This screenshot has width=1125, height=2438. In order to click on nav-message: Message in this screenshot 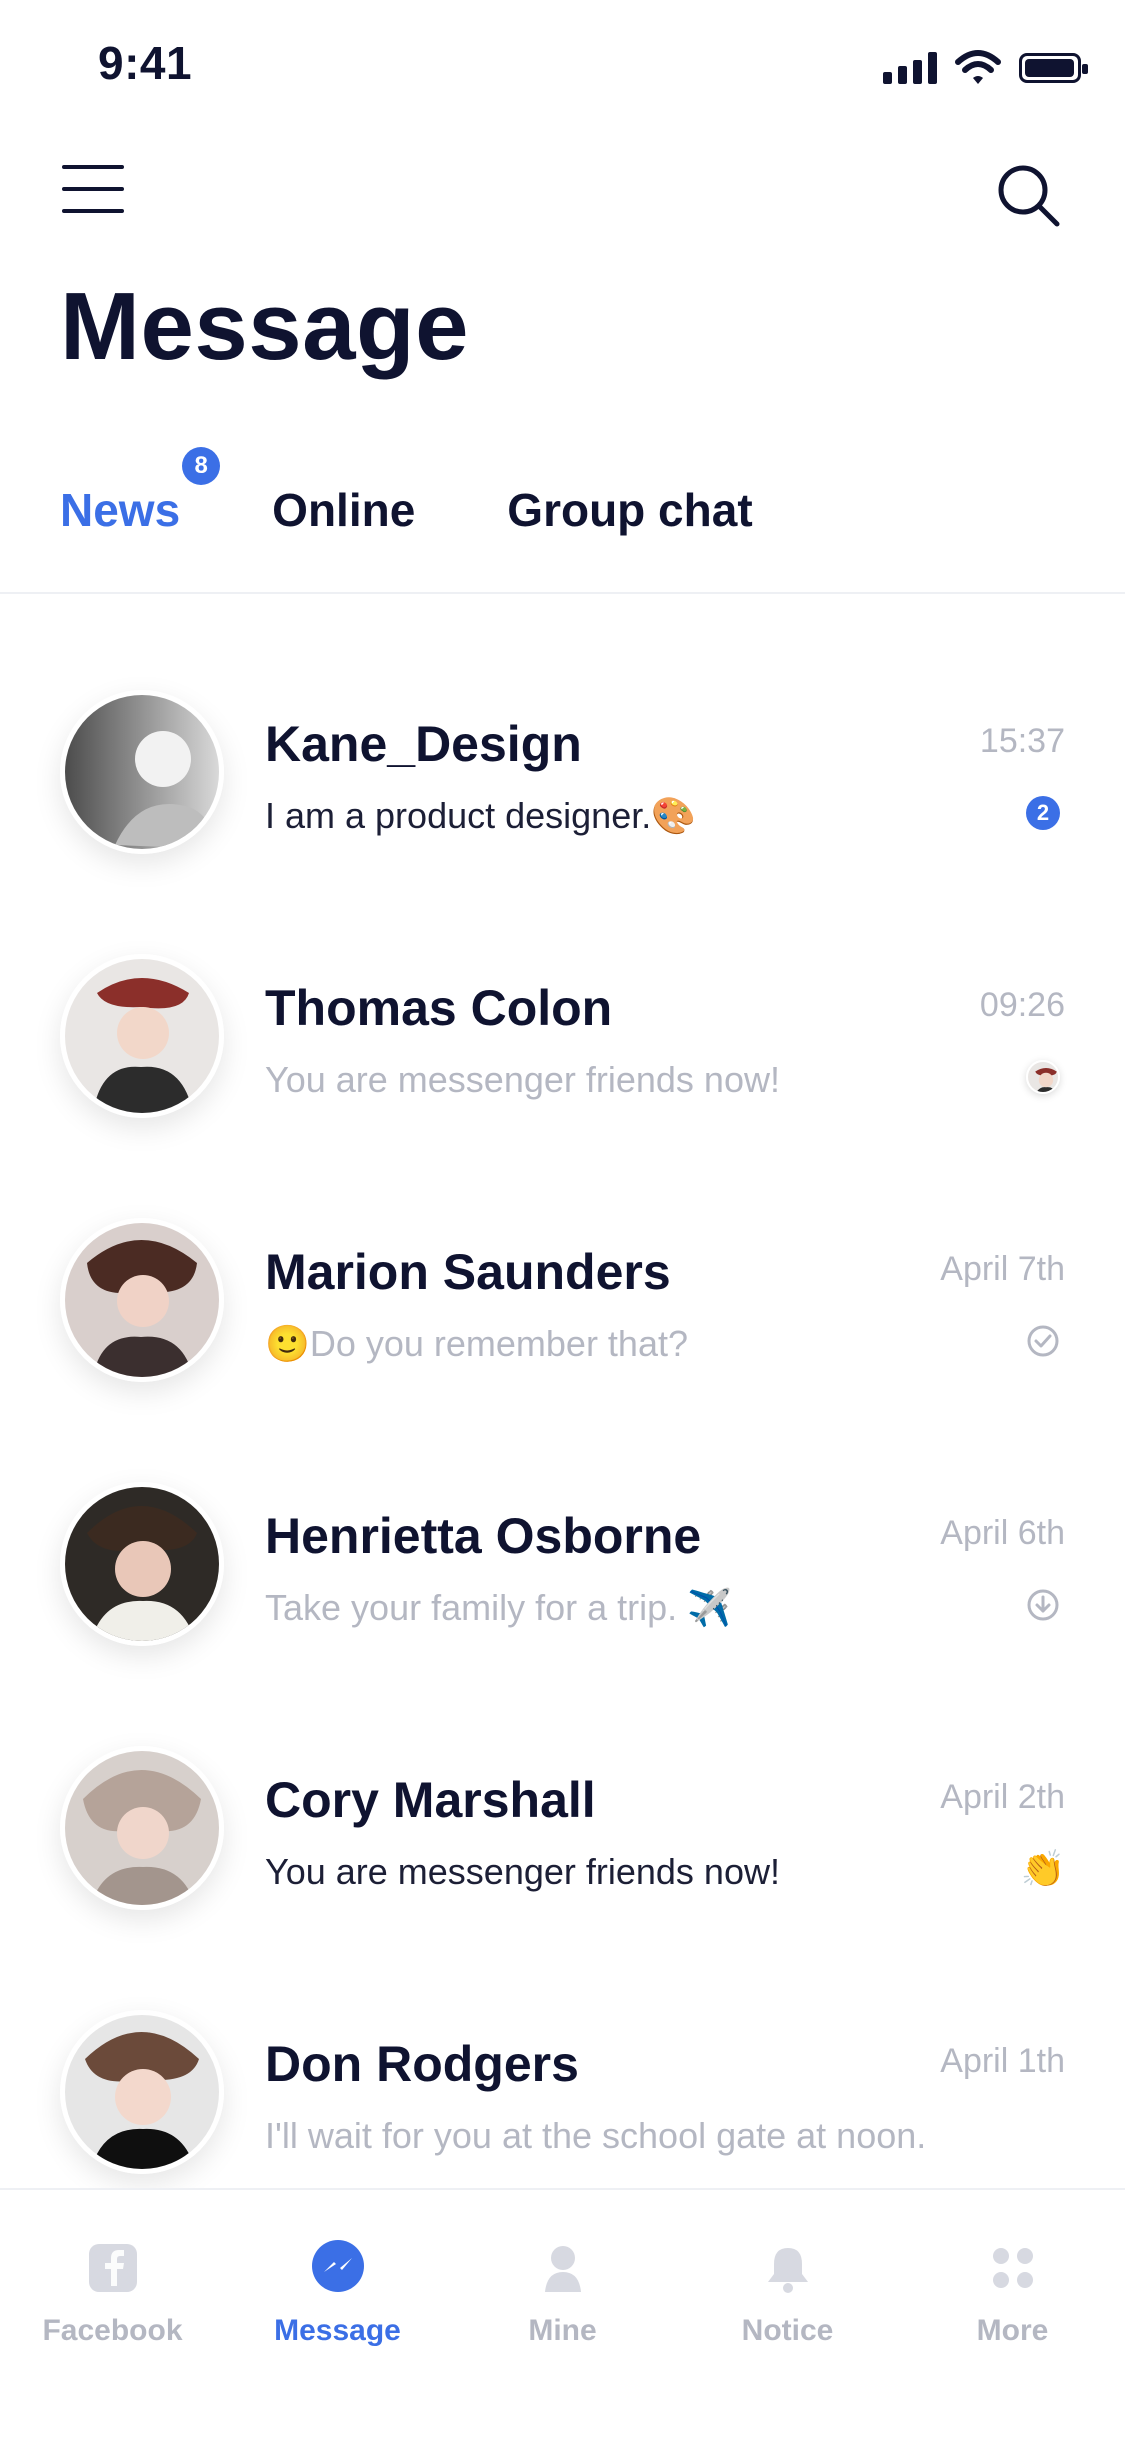, I will do `click(337, 2295)`.